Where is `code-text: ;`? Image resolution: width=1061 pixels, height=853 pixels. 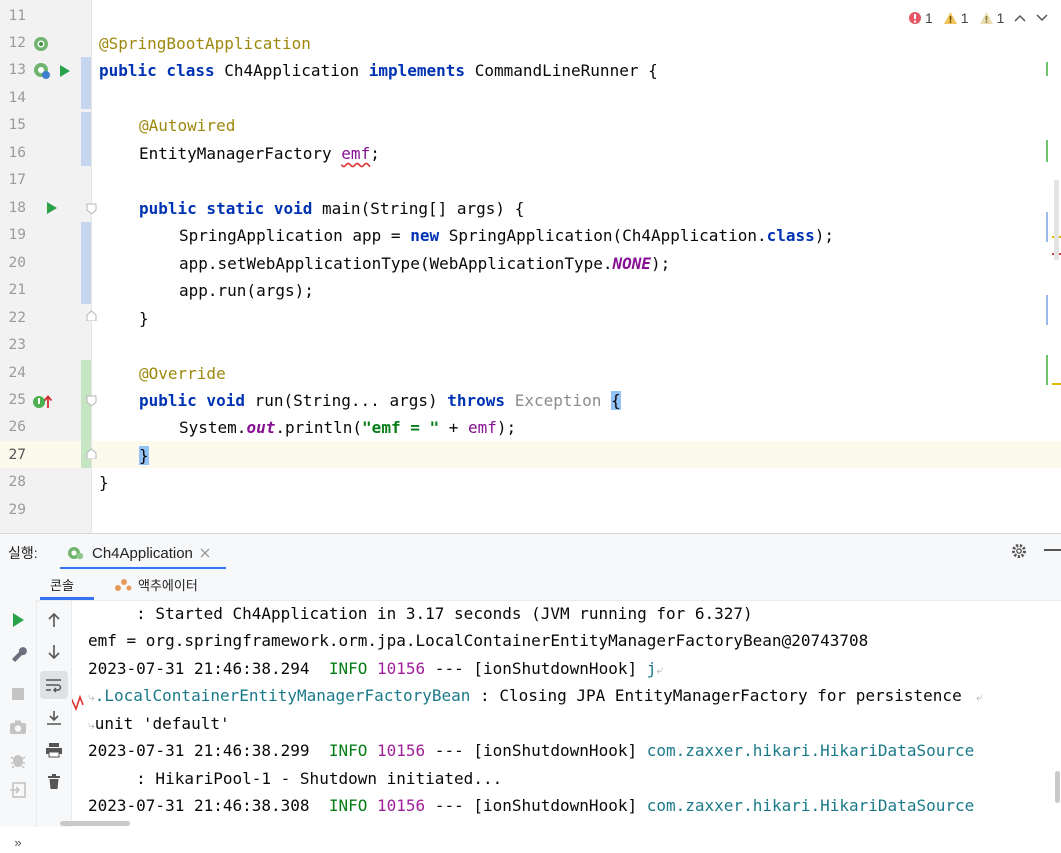 code-text: ; is located at coordinates (375, 153).